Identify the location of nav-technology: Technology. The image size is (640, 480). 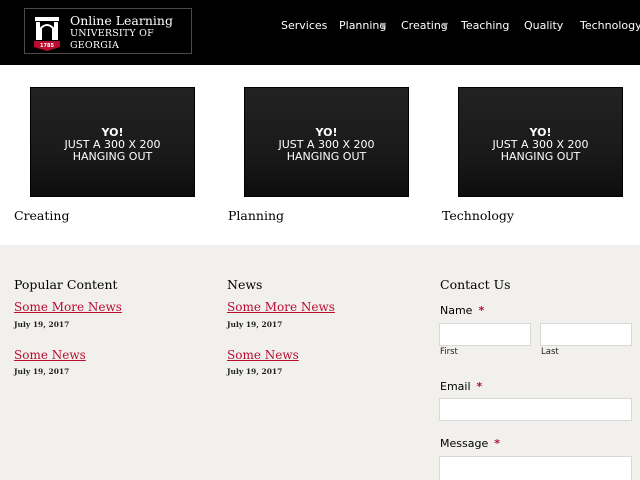
(610, 26).